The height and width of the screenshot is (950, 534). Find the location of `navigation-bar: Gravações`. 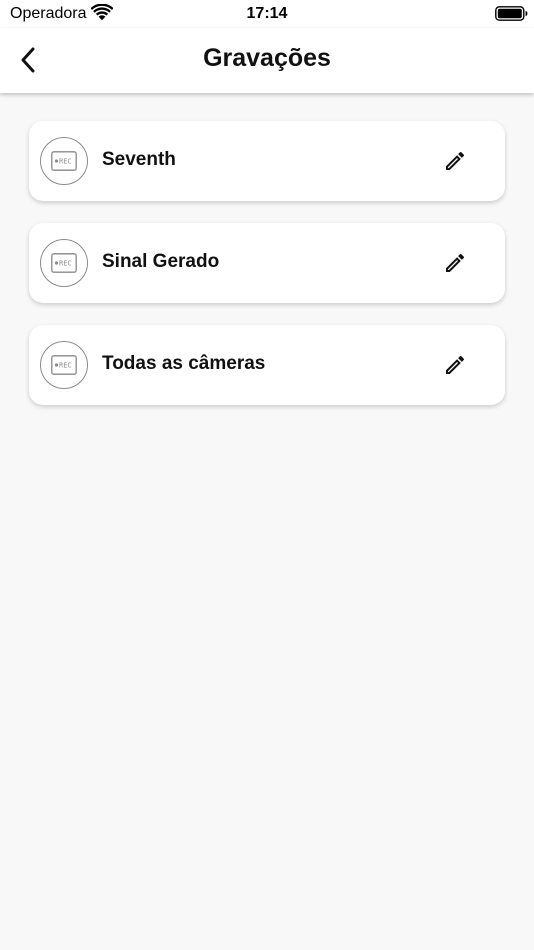

navigation-bar: Gravações is located at coordinates (267, 60).